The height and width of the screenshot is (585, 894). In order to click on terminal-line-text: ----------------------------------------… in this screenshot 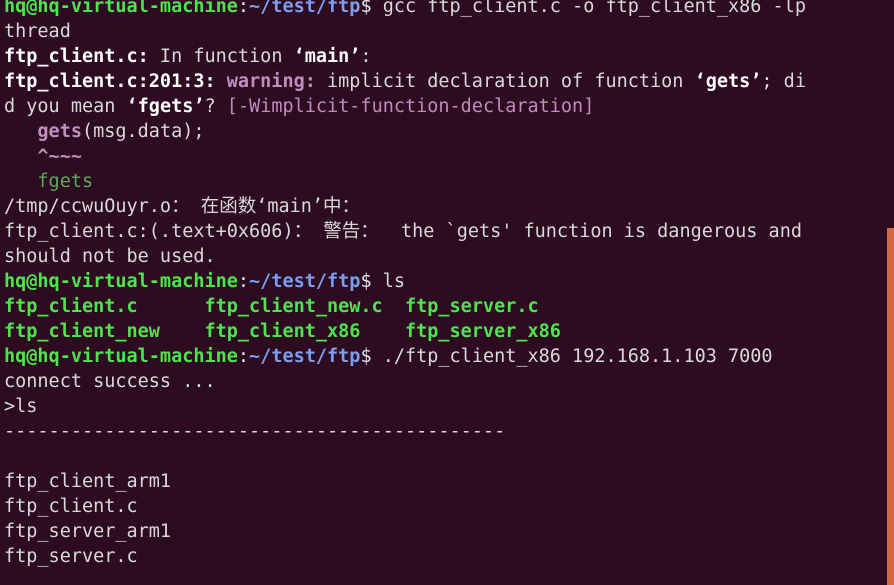, I will do `click(255, 431)`.